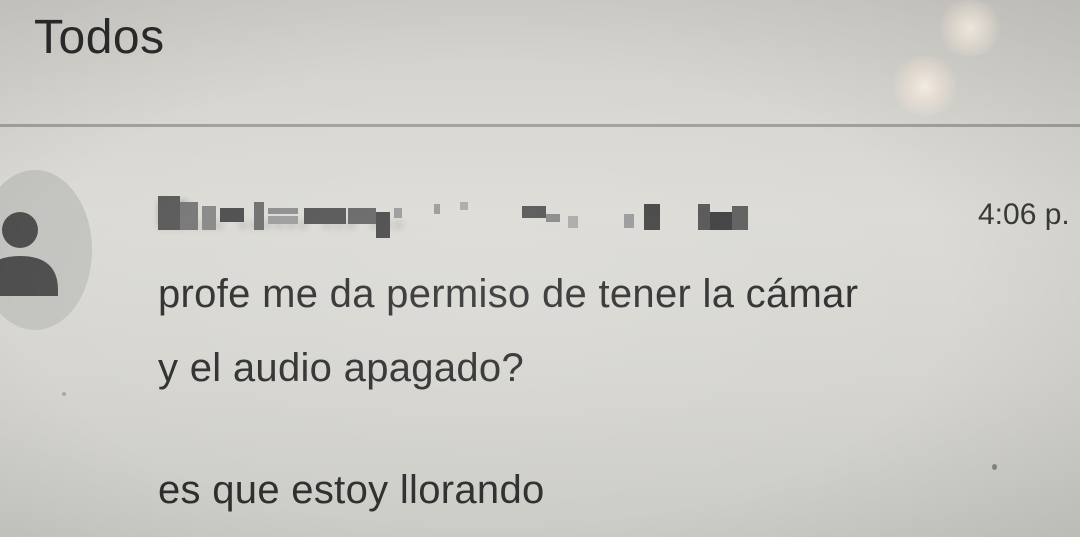 The image size is (1080, 537). What do you see at coordinates (341, 368) in the screenshot?
I see `message-text-line: y el audio apagado?` at bounding box center [341, 368].